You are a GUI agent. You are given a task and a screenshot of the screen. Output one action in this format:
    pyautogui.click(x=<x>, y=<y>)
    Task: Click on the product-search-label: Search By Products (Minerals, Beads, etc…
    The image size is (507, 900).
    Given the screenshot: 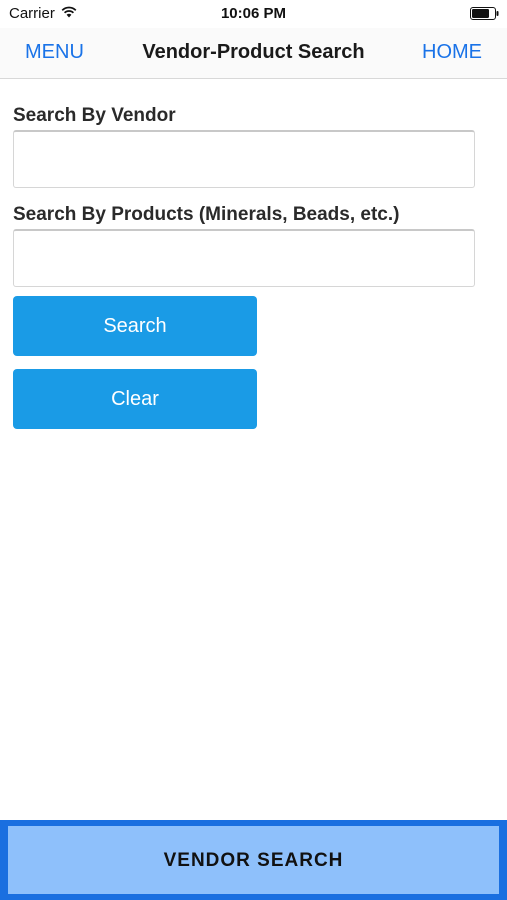 What is the action you would take?
    pyautogui.click(x=206, y=214)
    